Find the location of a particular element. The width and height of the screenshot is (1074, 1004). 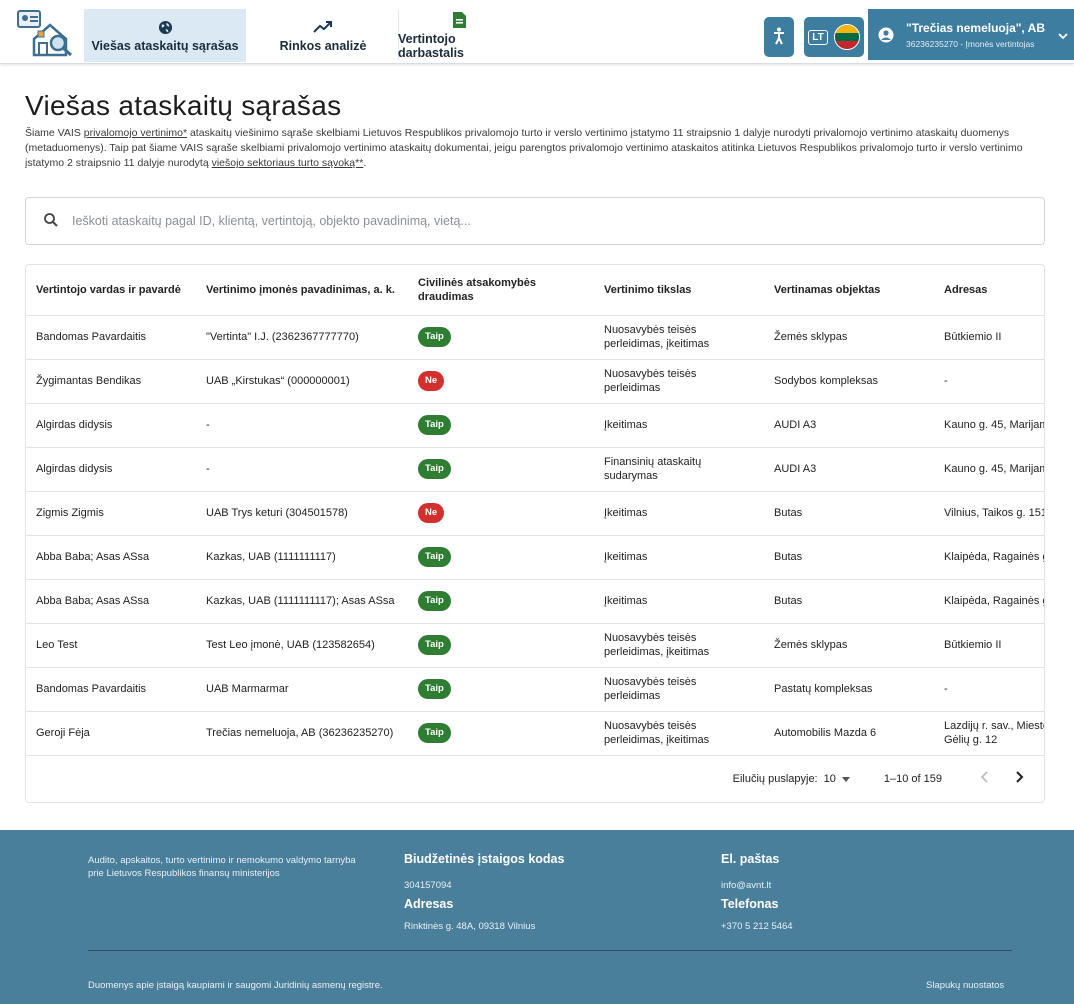

address-cell: - is located at coordinates (989, 689).